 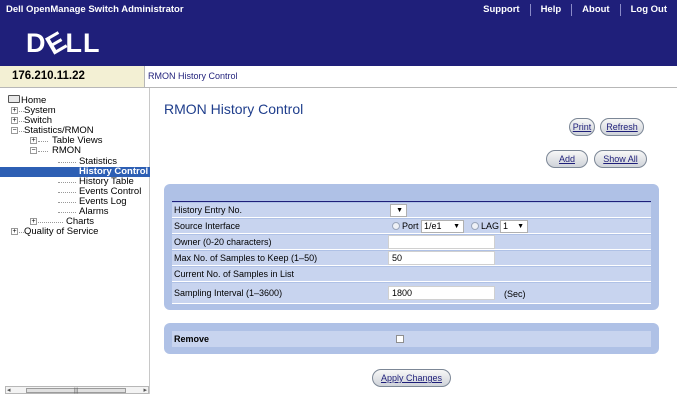 What do you see at coordinates (441, 258) in the screenshot?
I see `max-samples-input: 50` at bounding box center [441, 258].